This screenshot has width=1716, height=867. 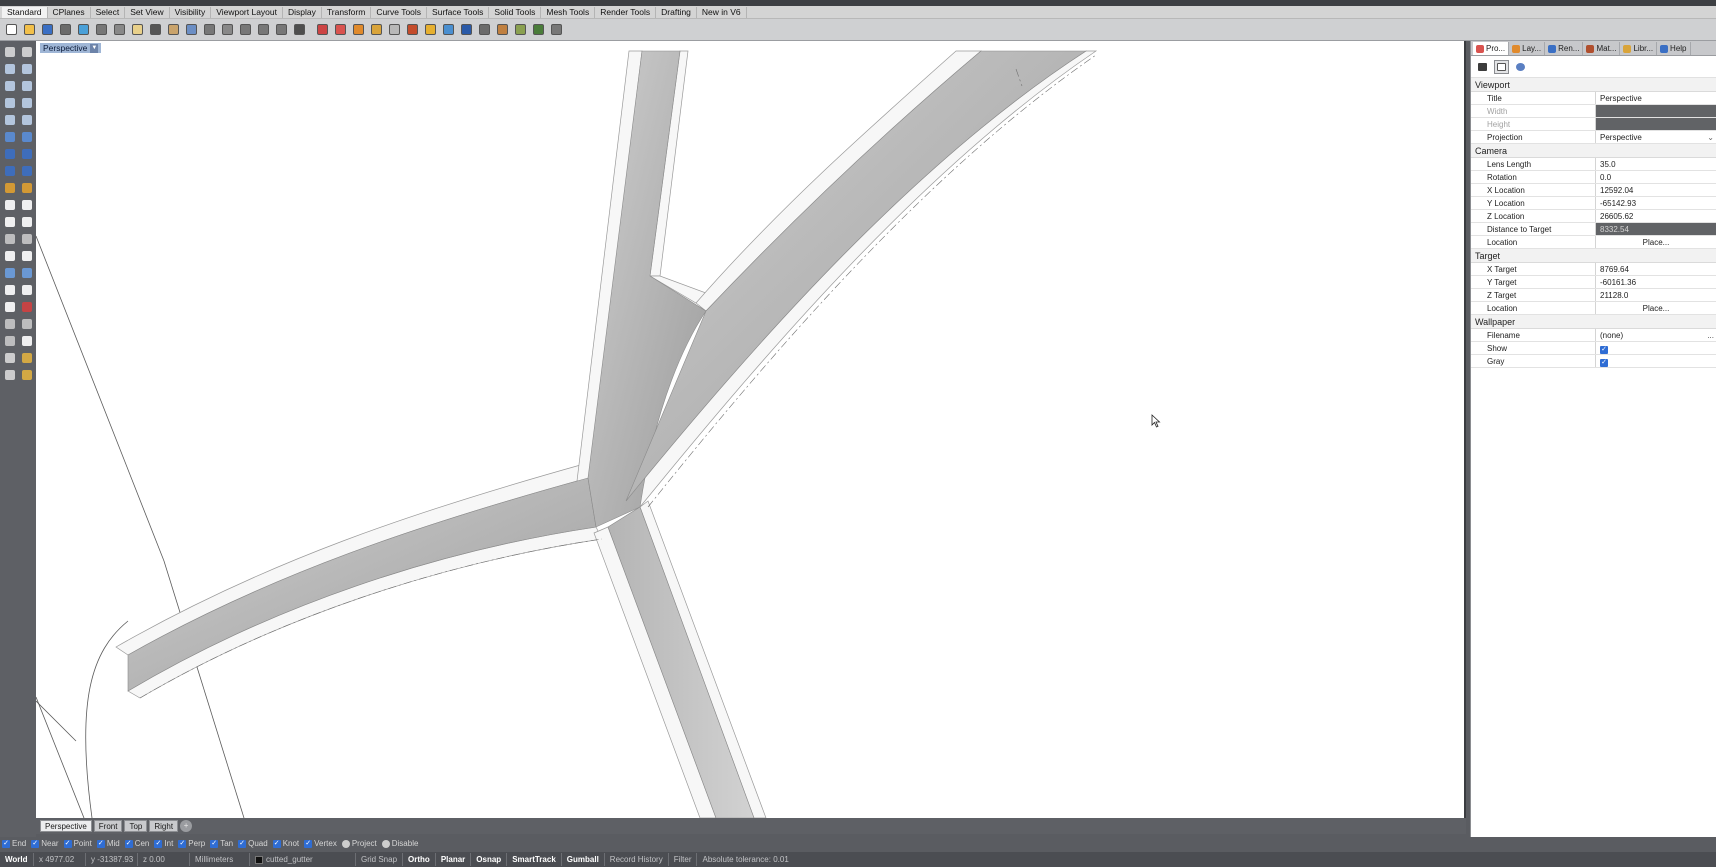 What do you see at coordinates (227, 29) in the screenshot?
I see `zoom-window-icon` at bounding box center [227, 29].